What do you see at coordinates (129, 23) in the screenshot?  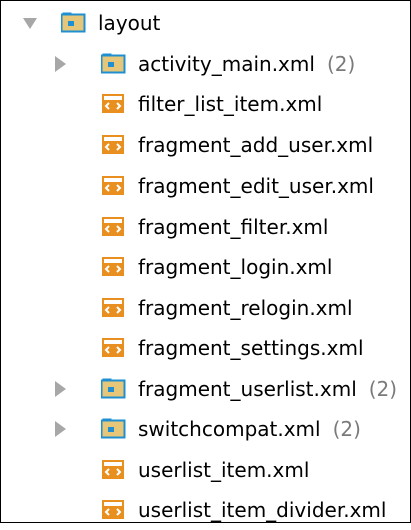 I see `folder-label: layout` at bounding box center [129, 23].